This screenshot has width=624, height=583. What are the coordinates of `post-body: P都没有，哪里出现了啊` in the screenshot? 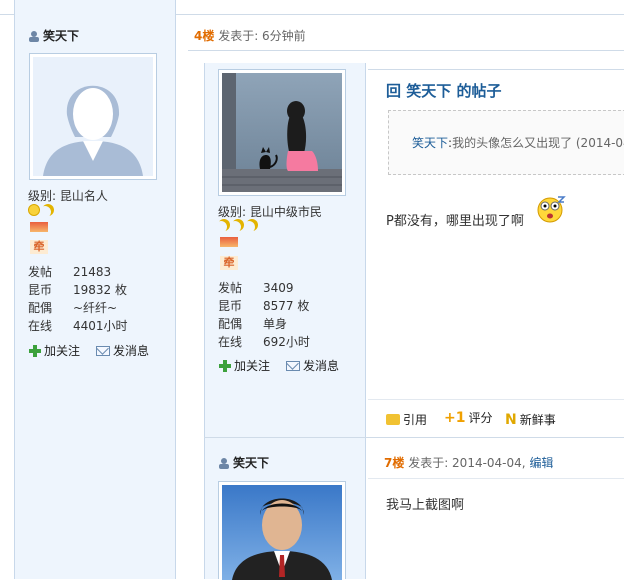 It's located at (455, 221).